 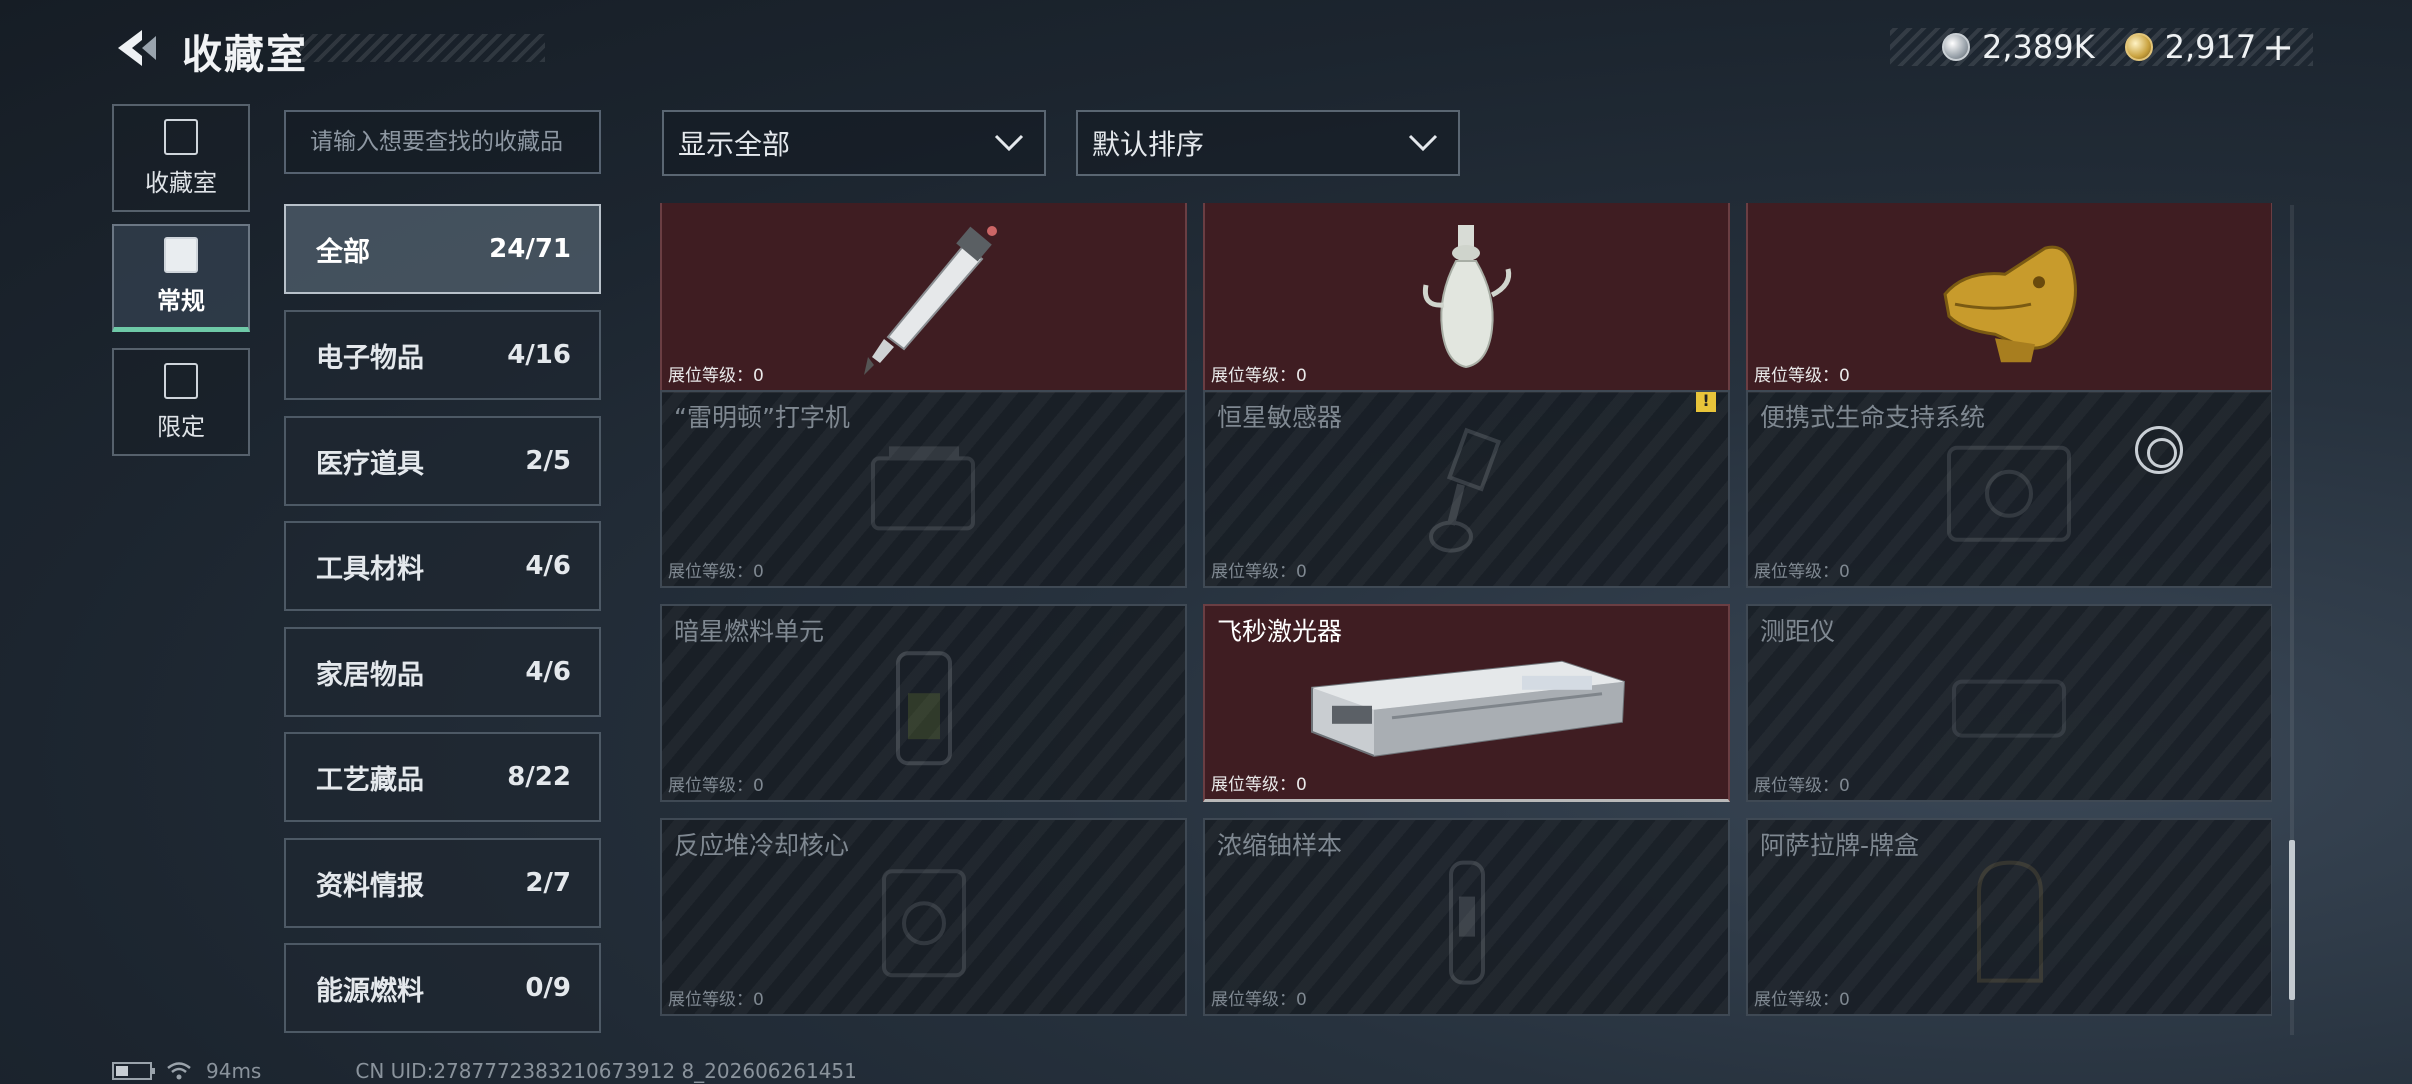 I want to click on item-name: 暗星燃料单元, so click(x=749, y=631).